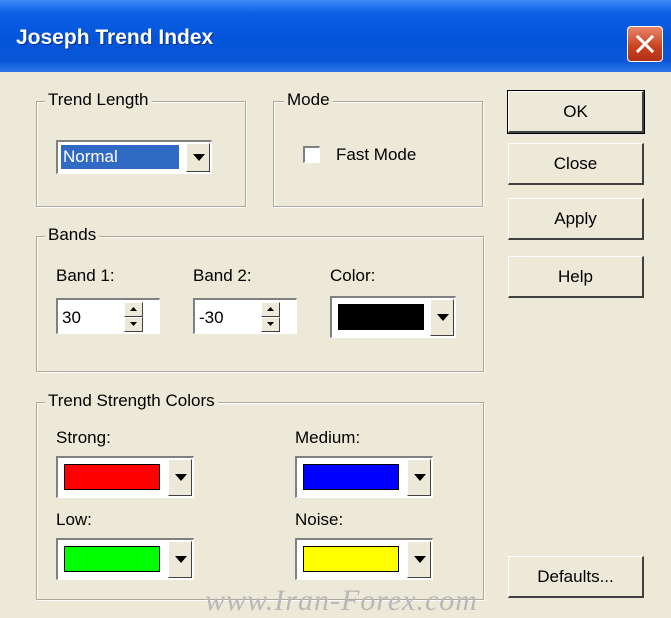 This screenshot has height=618, width=671. I want to click on trend-length-legend: Trend Length, so click(98, 100).